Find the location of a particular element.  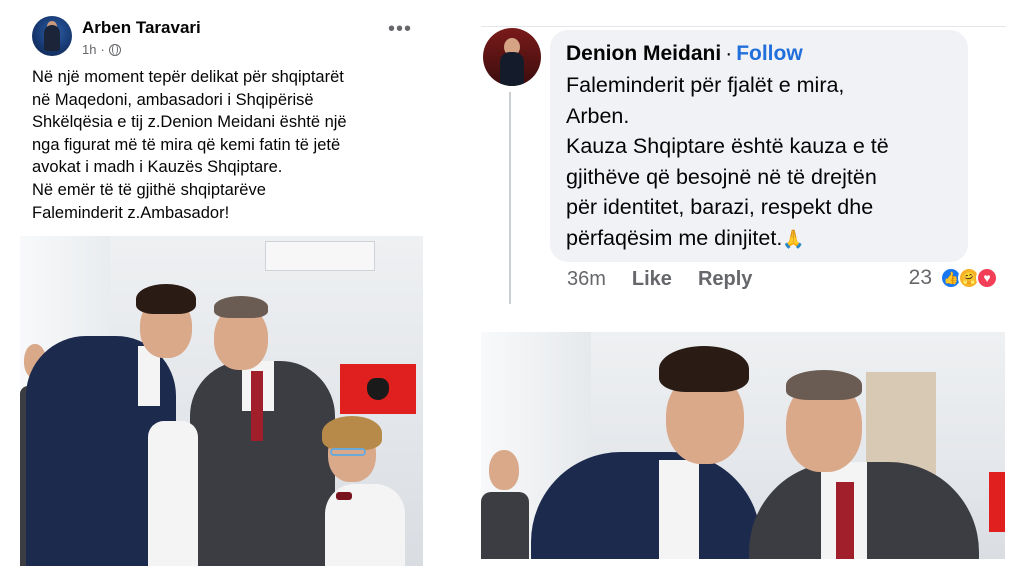

folded-hands-icon: 🙏 is located at coordinates (793, 238).